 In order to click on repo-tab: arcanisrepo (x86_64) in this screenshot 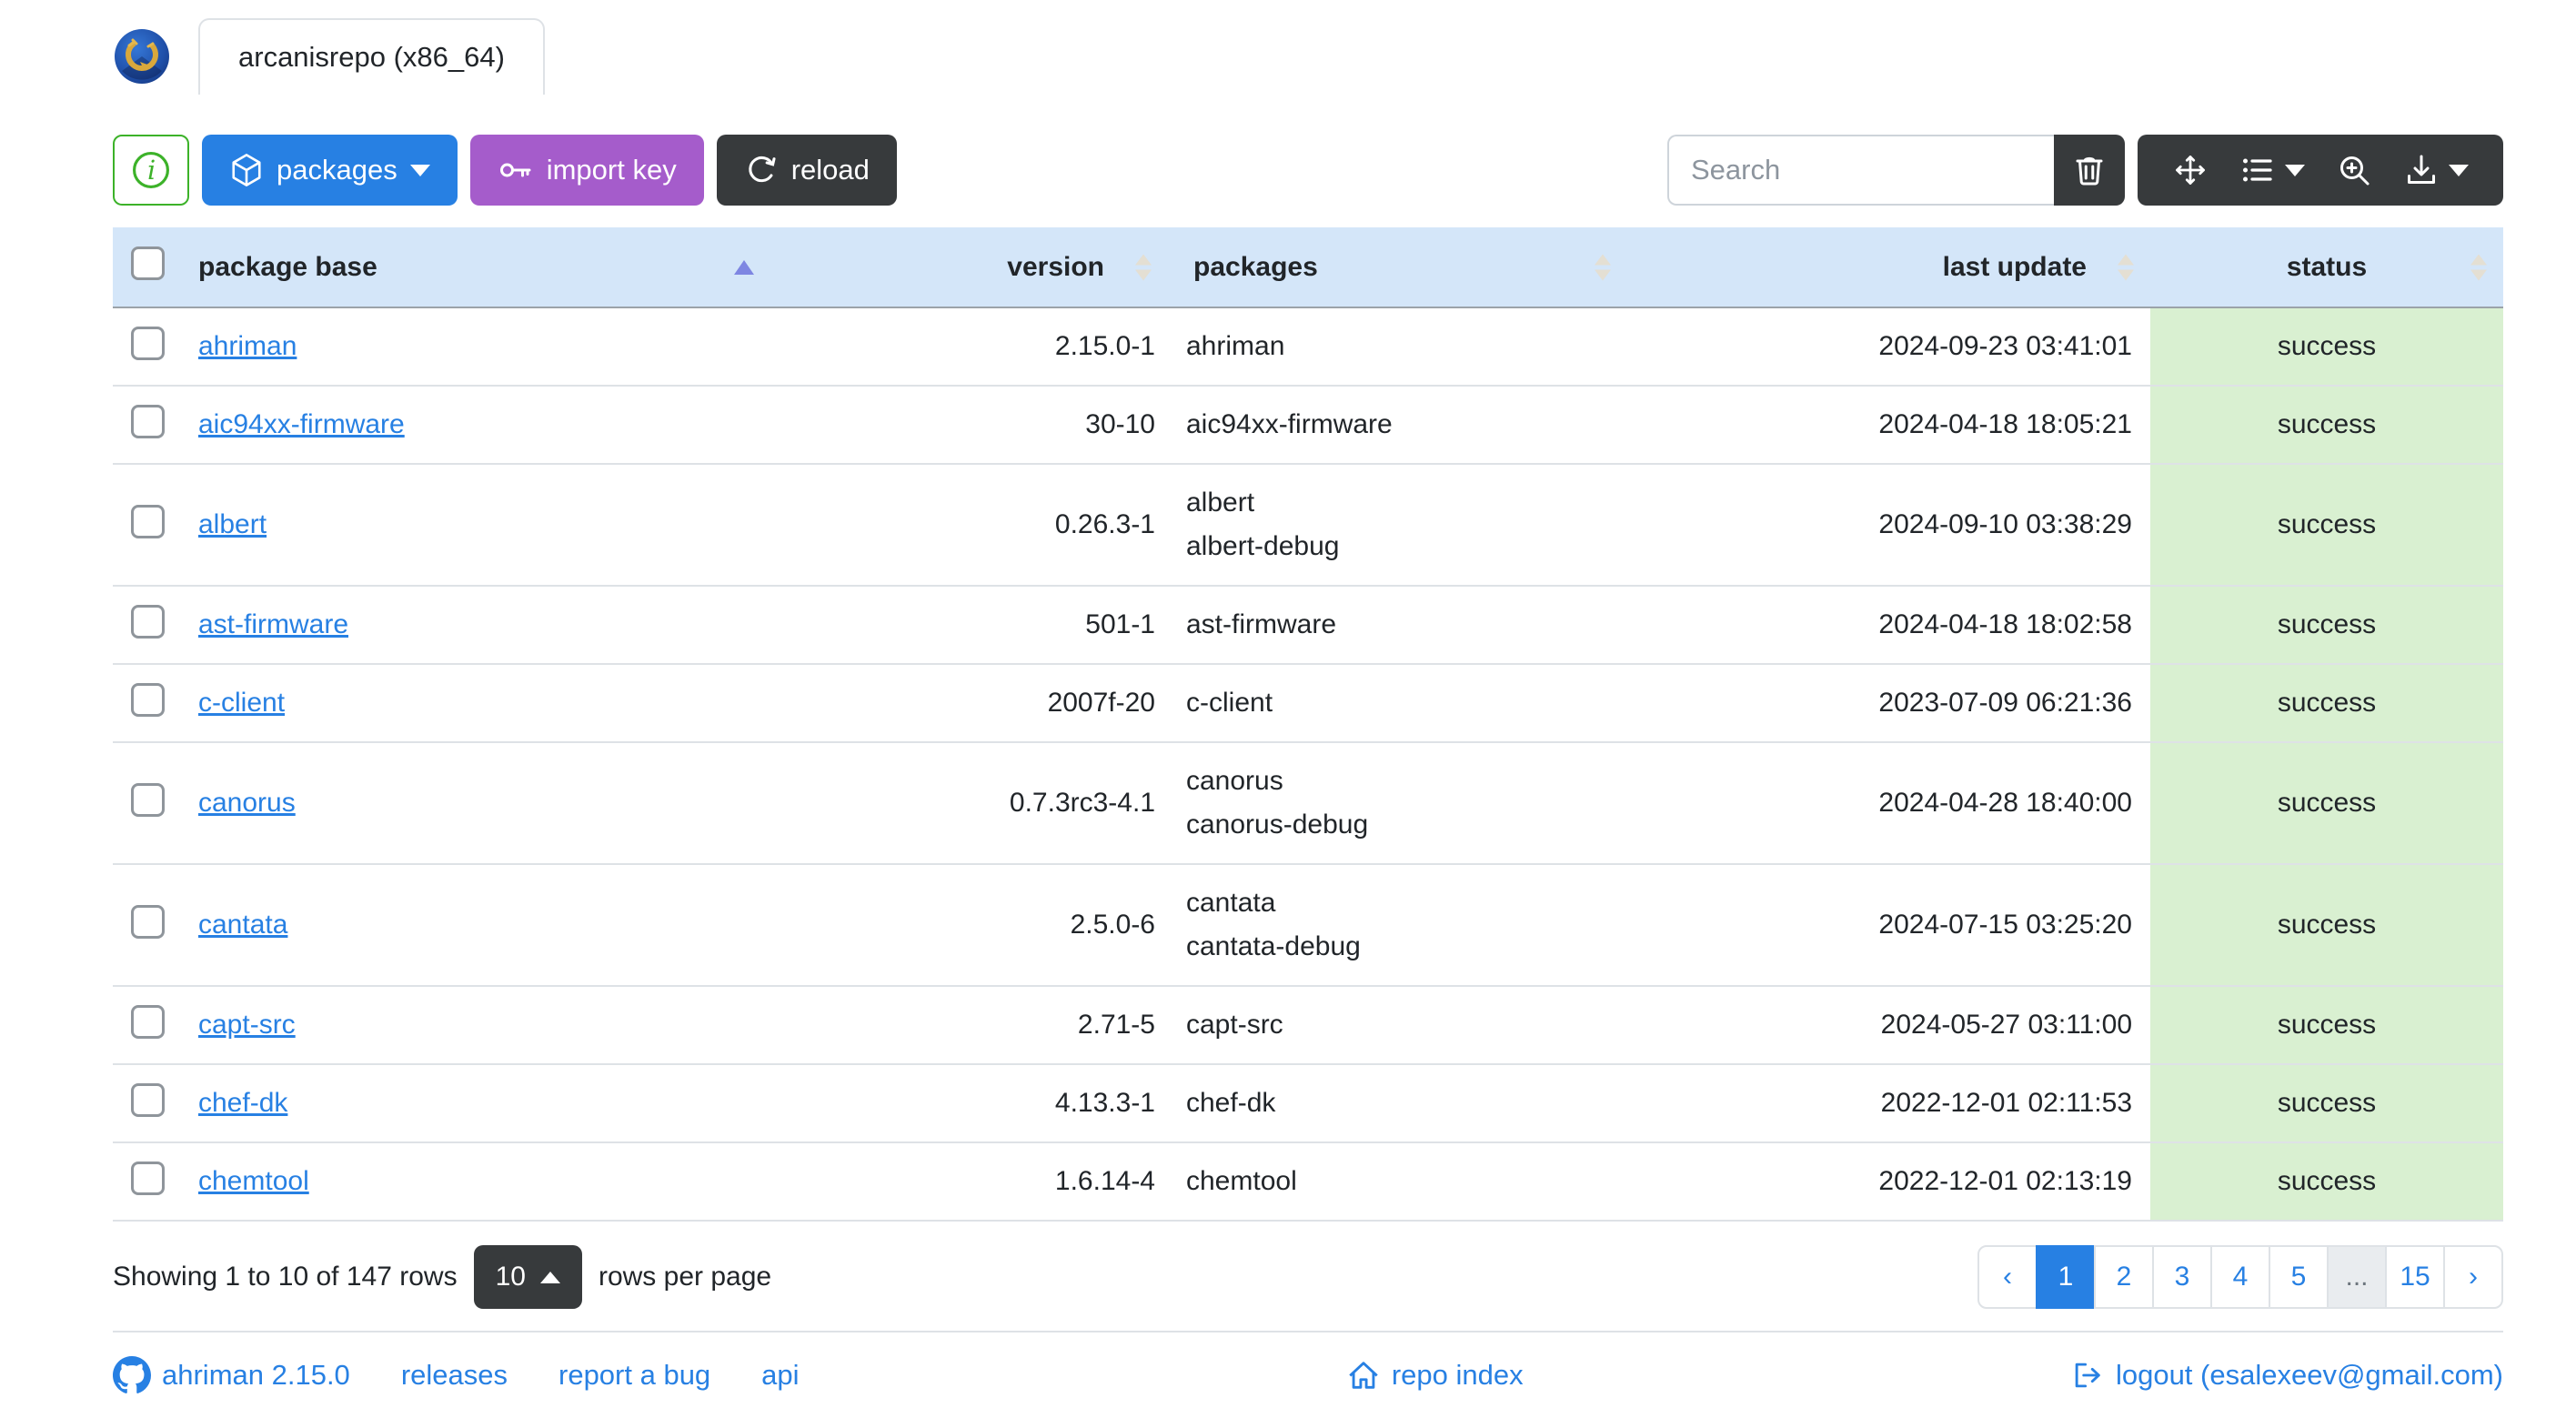, I will do `click(371, 57)`.